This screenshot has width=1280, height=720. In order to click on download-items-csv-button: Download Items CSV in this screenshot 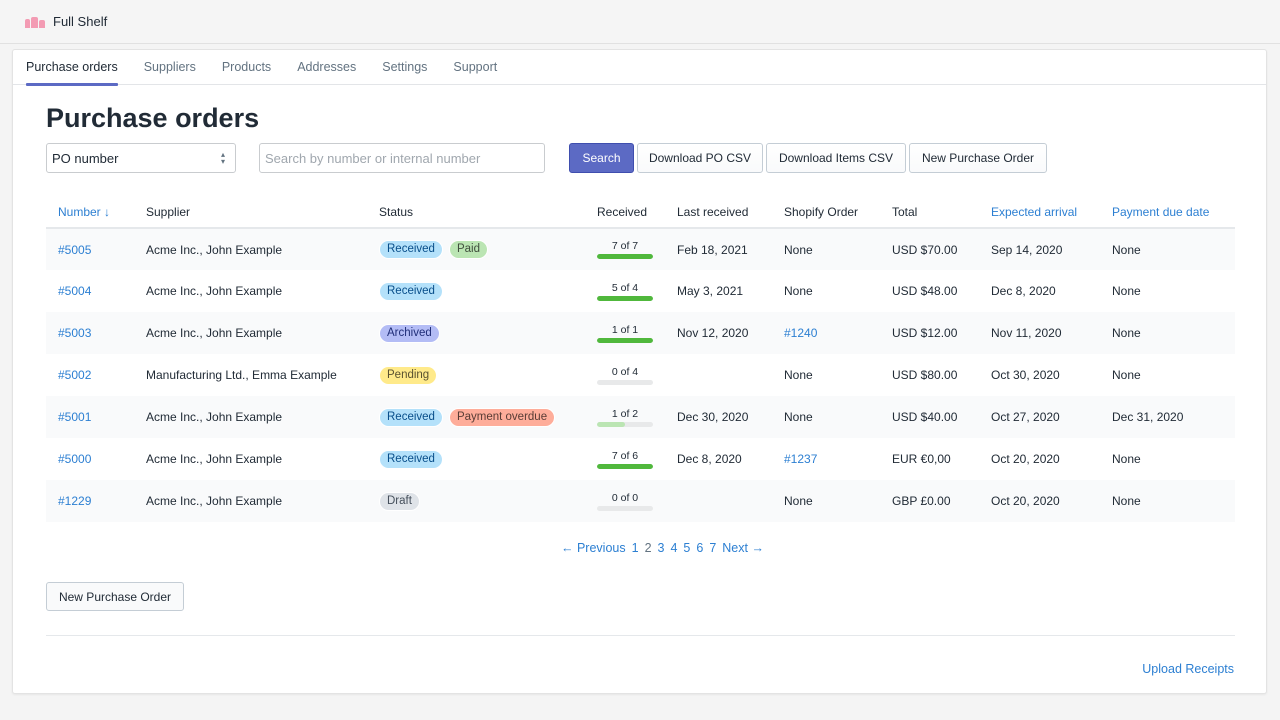, I will do `click(836, 158)`.